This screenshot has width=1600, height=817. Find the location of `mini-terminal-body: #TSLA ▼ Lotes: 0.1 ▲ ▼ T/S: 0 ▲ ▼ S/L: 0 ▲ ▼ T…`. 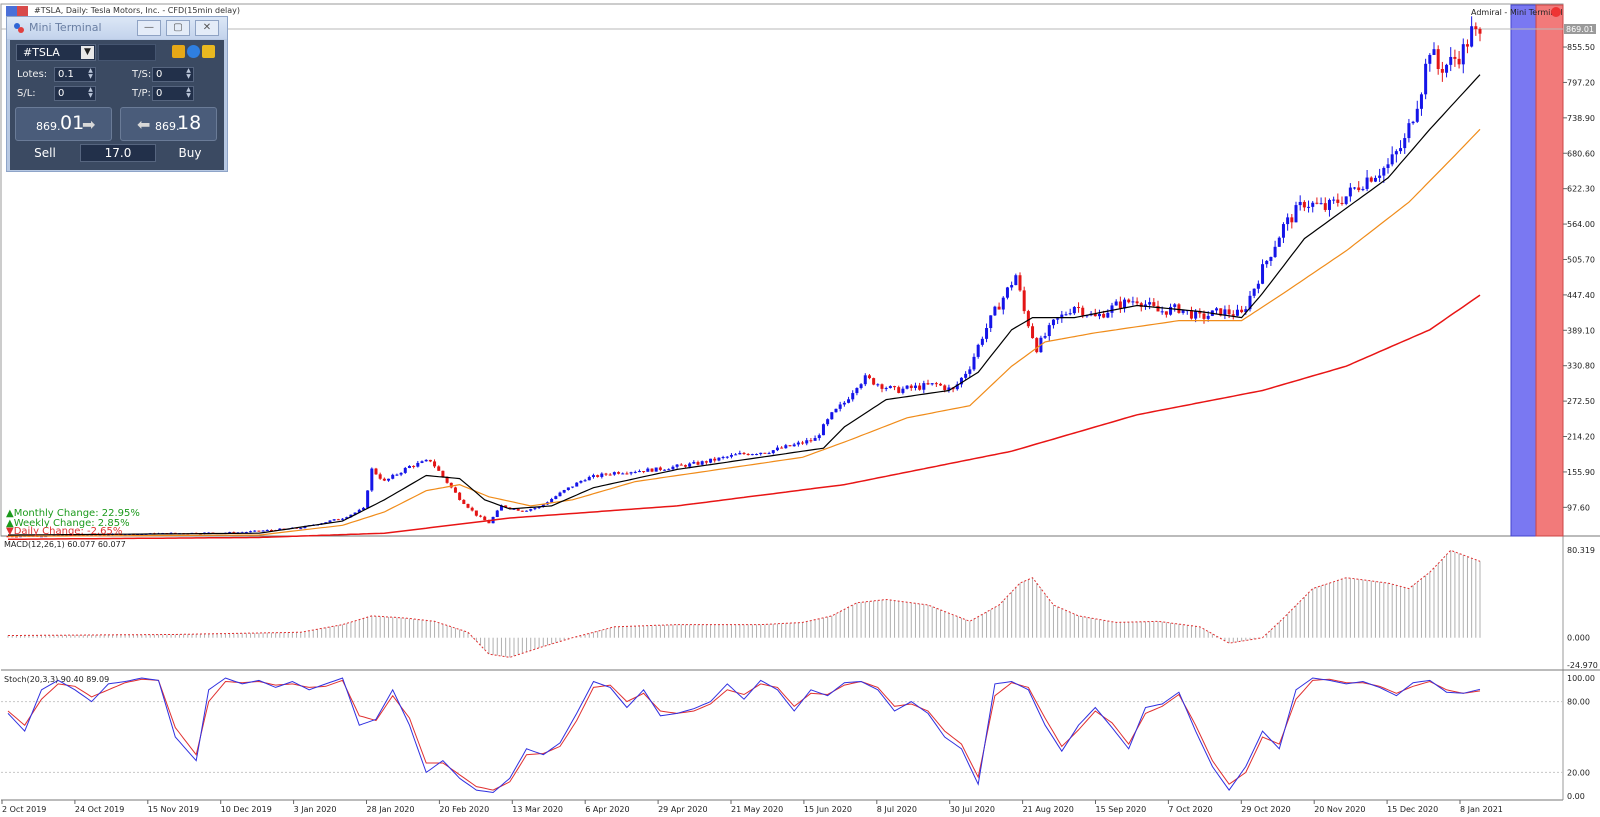

mini-terminal-body: #TSLA ▼ Lotes: 0.1 ▲ ▼ T/S: 0 ▲ ▼ S/L: 0 ▲ ▼ T… is located at coordinates (117, 105).